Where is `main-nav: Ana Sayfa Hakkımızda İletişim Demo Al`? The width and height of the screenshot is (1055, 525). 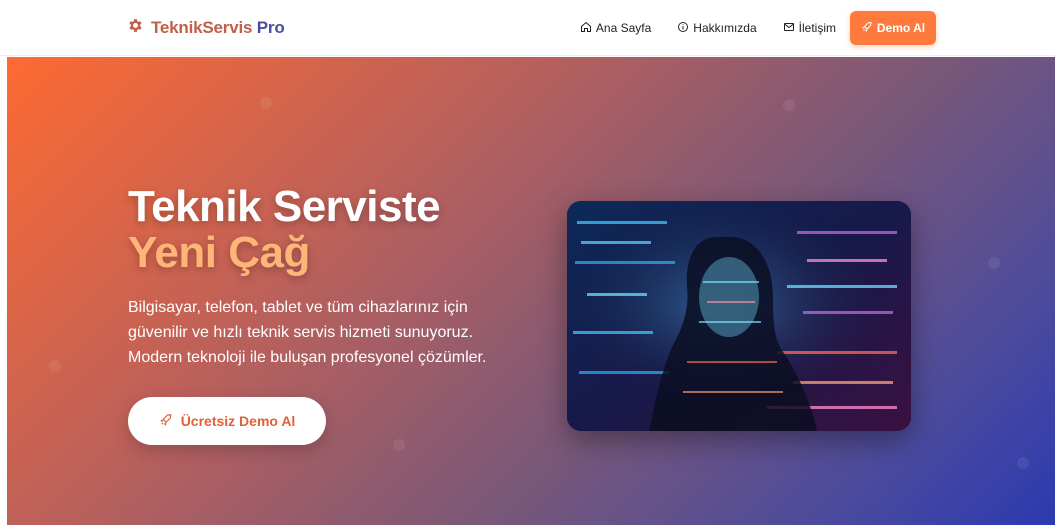
main-nav: Ana Sayfa Hakkımızda İletişim Demo Al is located at coordinates (745, 28).